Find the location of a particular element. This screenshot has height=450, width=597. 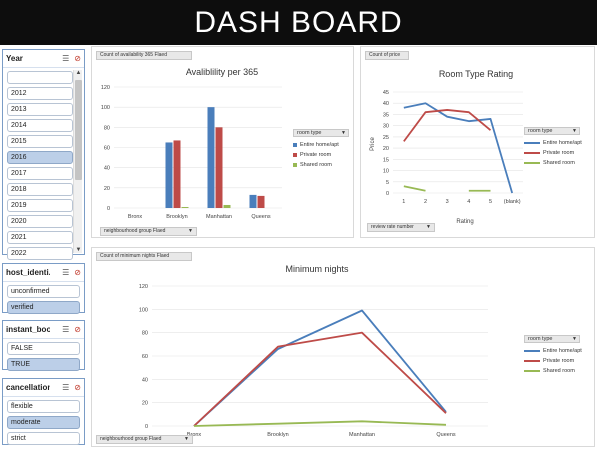

y-tick-label: 60 is located at coordinates (107, 149).